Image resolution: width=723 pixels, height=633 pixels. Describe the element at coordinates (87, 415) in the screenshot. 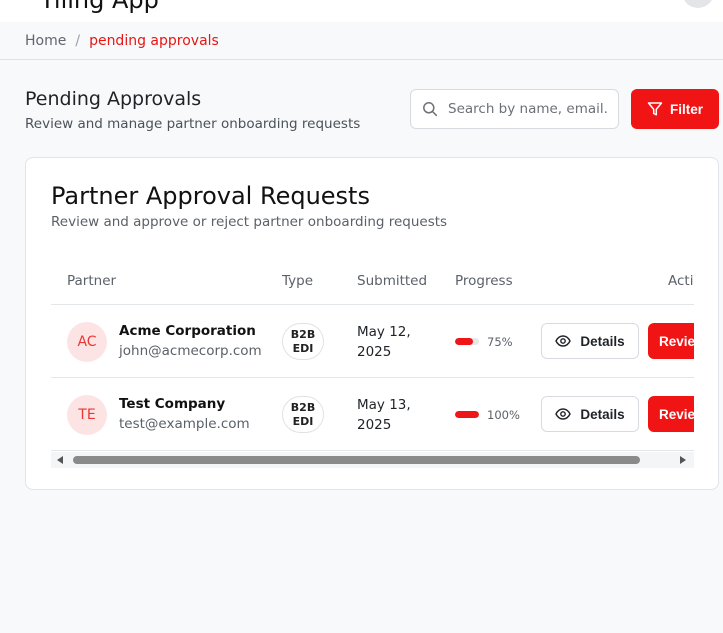

I see `partner-avatar: TE` at that location.